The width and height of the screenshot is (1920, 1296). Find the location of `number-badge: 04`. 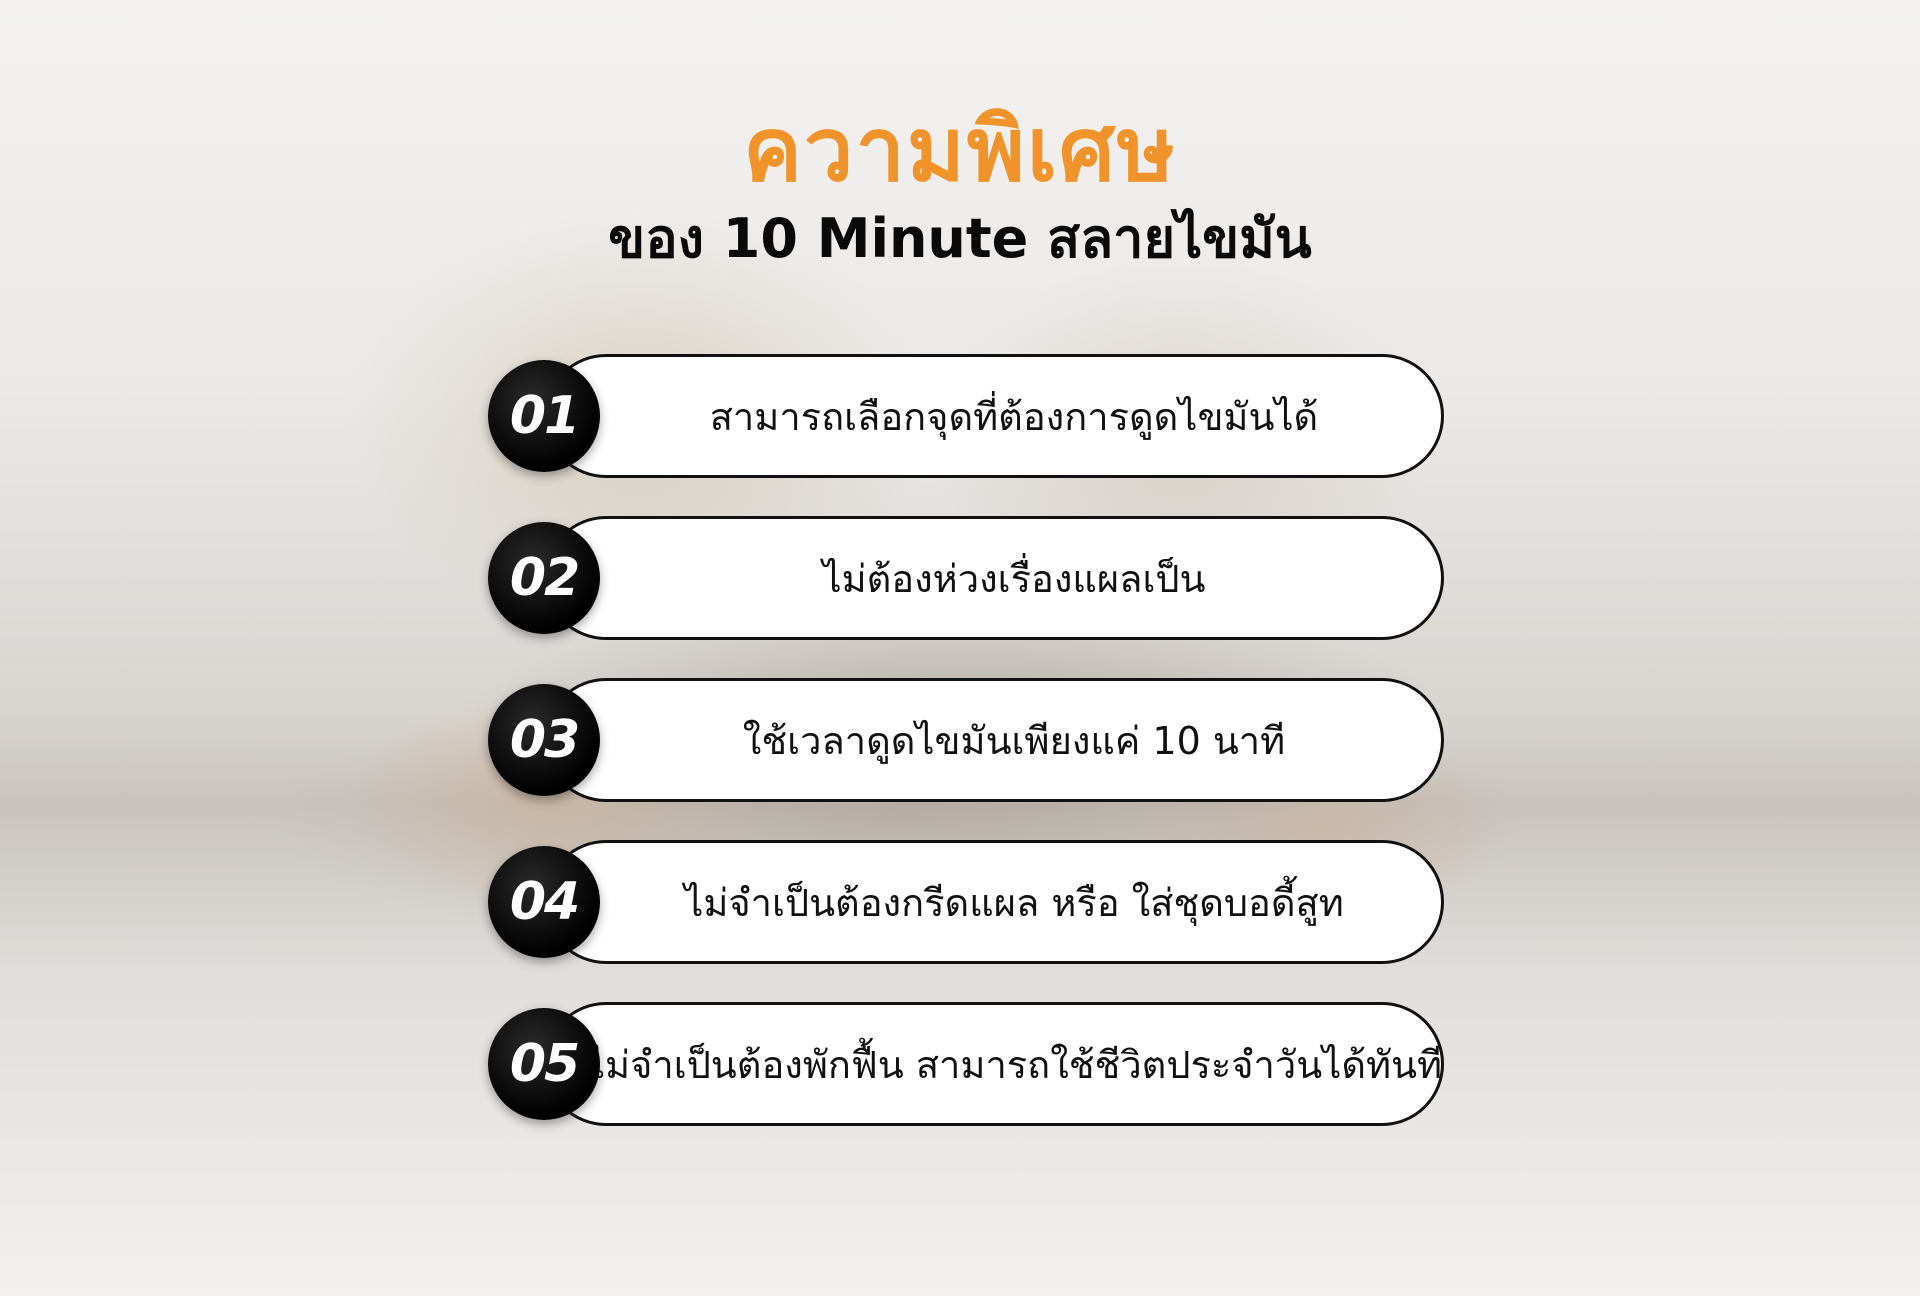

number-badge: 04 is located at coordinates (544, 902).